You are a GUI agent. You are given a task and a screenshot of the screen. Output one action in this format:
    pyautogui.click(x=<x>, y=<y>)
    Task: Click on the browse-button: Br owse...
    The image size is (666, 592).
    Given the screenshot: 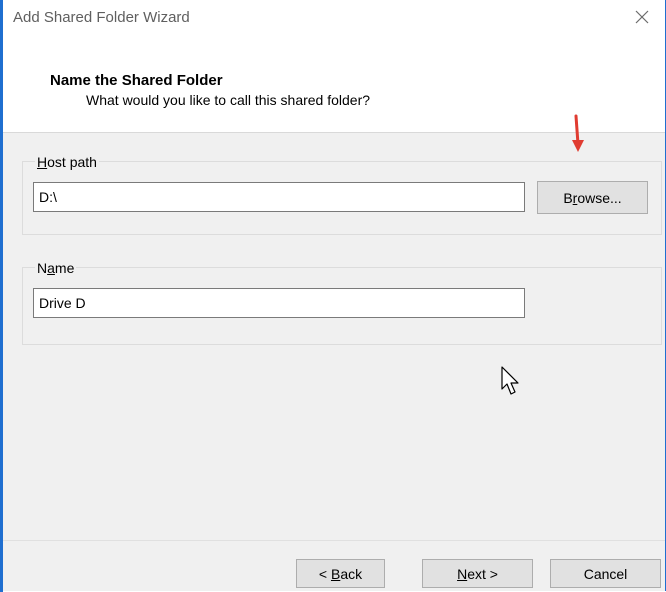 What is the action you would take?
    pyautogui.click(x=592, y=197)
    